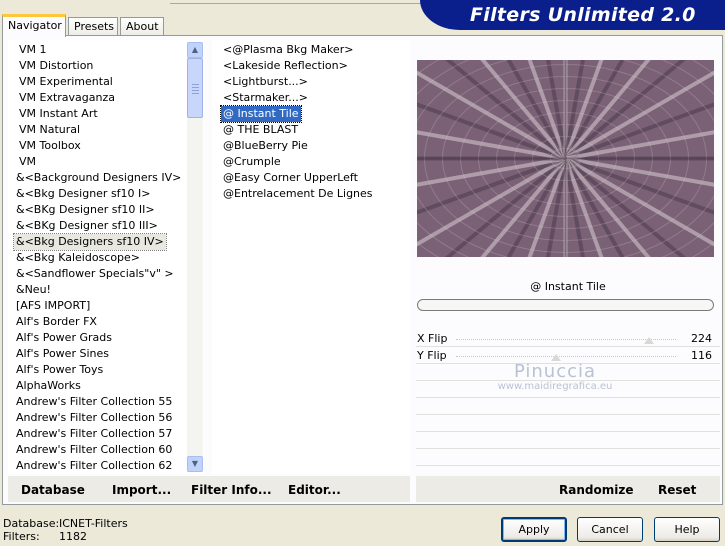  Describe the element at coordinates (260, 130) in the screenshot. I see `filter-item: @ THE BLAST` at that location.